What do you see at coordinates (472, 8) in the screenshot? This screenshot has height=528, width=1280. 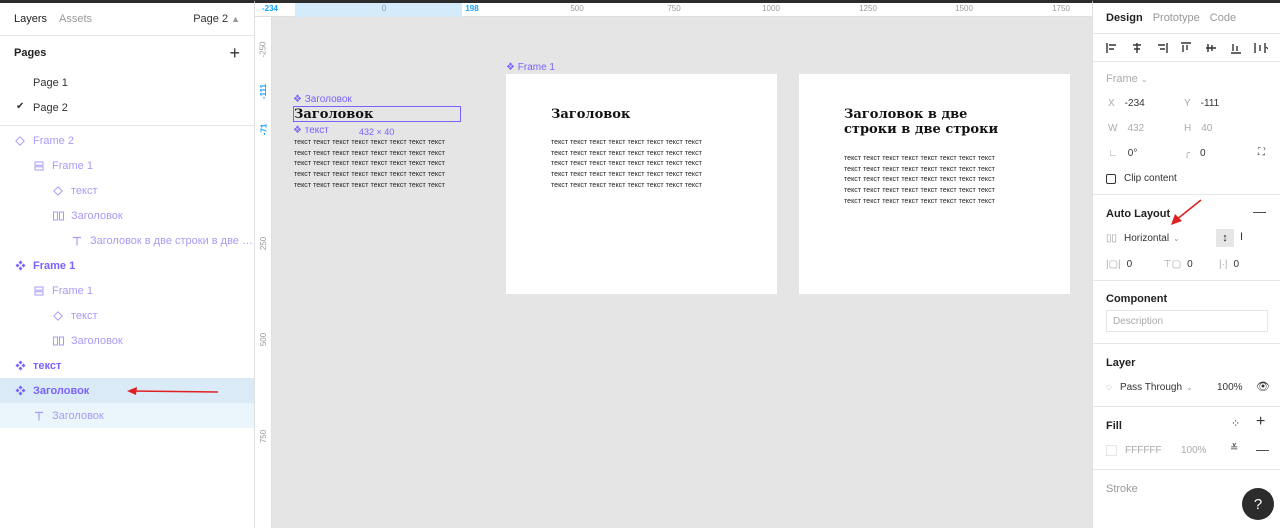 I see `ruler-top-tick: 198` at bounding box center [472, 8].